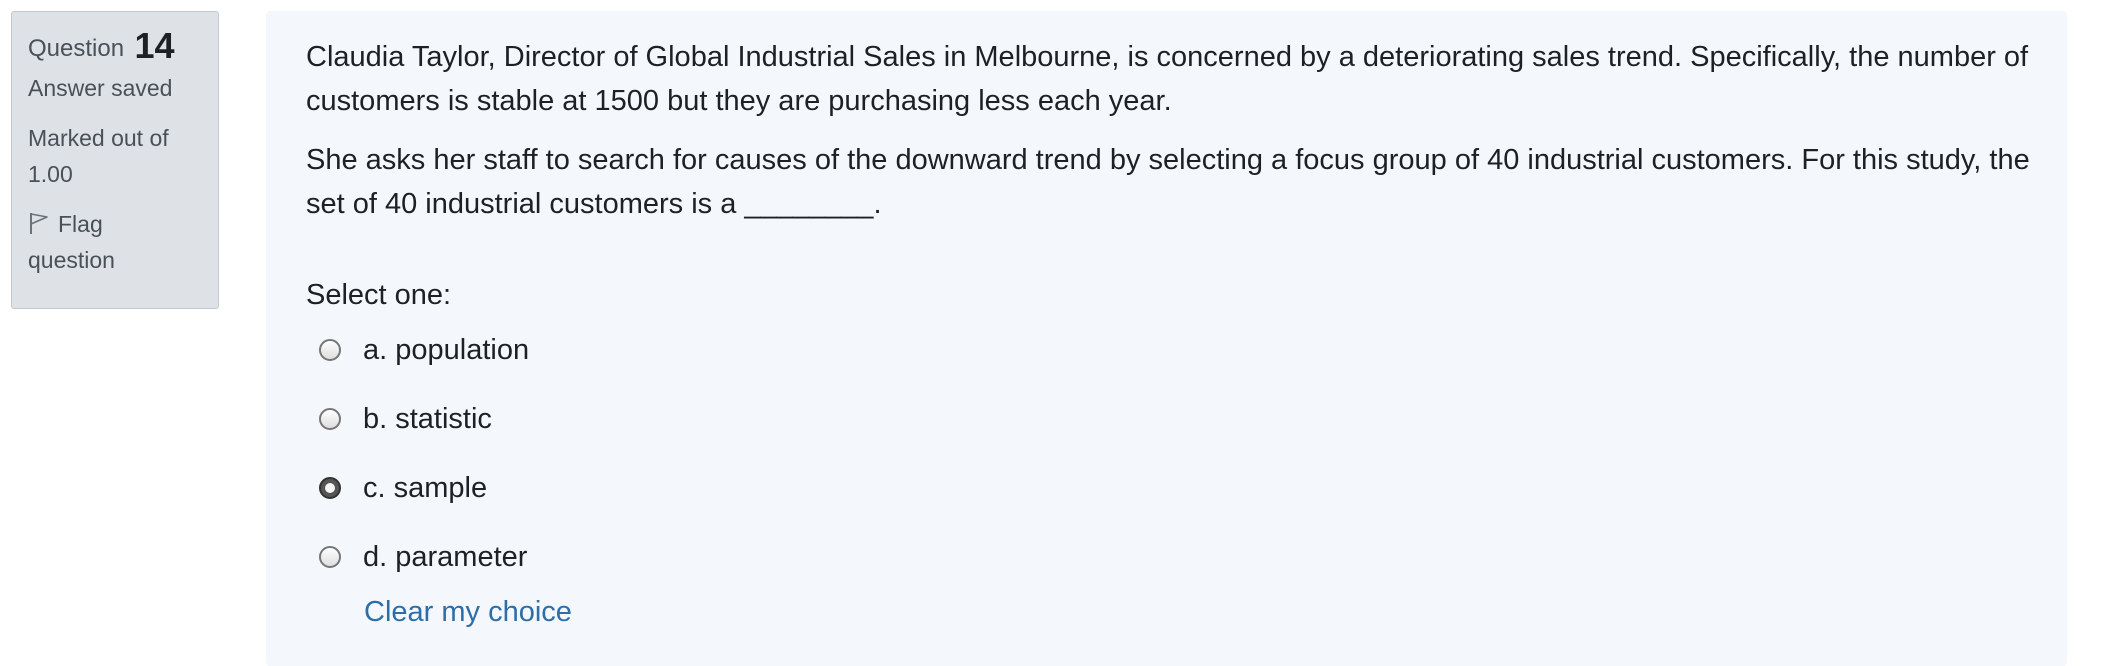 This screenshot has height=666, width=2122. I want to click on question-label: Question, so click(76, 48).